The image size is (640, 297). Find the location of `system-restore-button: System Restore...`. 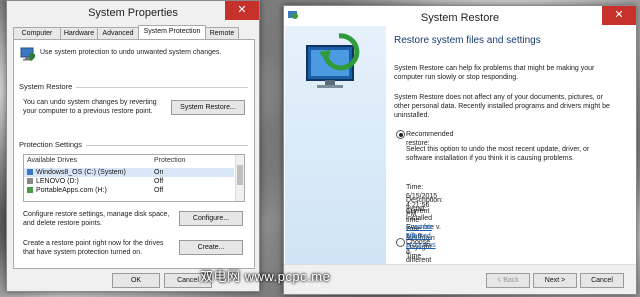

system-restore-button: System Restore... is located at coordinates (208, 107).